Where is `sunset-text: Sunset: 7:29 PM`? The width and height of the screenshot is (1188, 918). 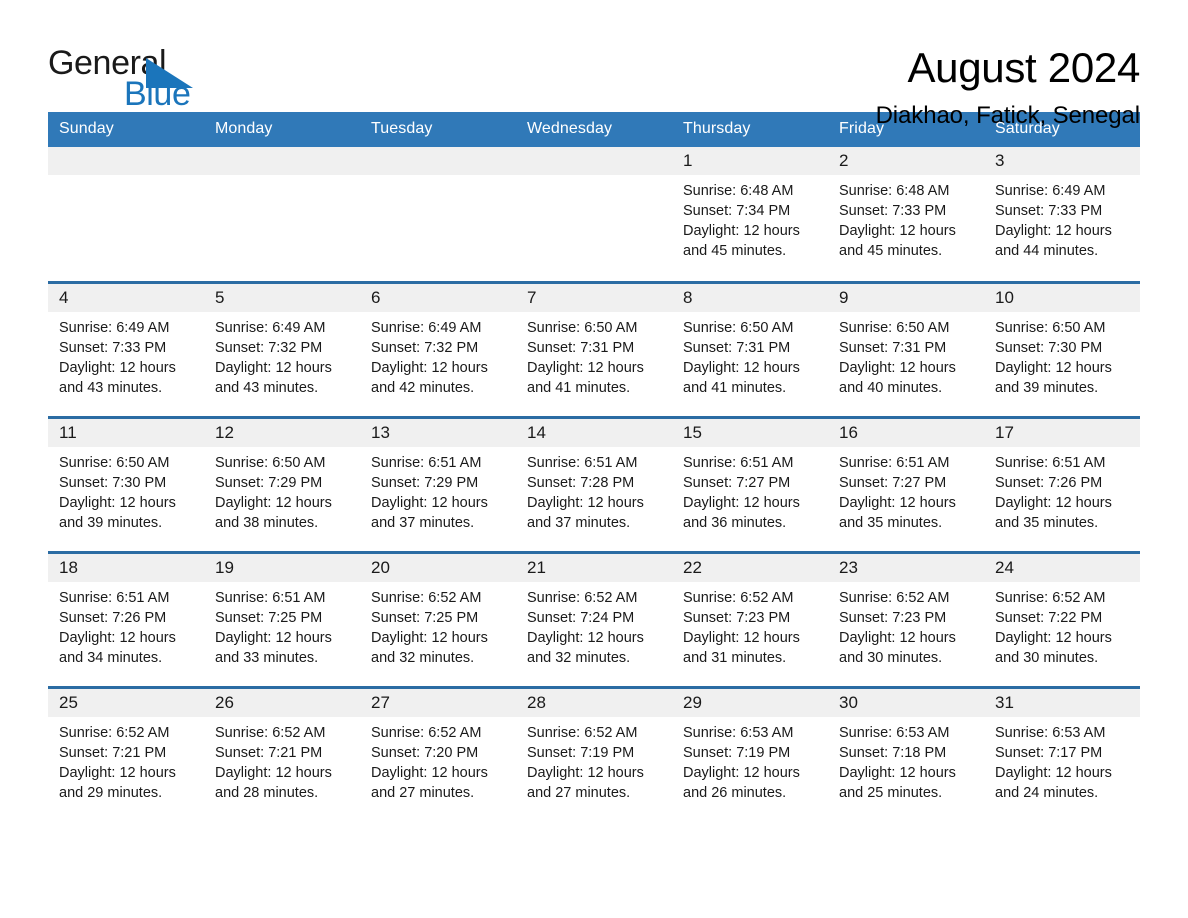 sunset-text: Sunset: 7:29 PM is located at coordinates (269, 482).